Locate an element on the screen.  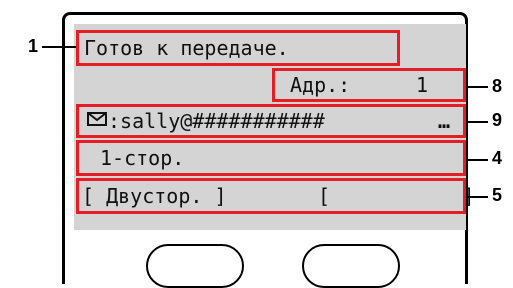
right-softkey-button is located at coordinates (351, 266).